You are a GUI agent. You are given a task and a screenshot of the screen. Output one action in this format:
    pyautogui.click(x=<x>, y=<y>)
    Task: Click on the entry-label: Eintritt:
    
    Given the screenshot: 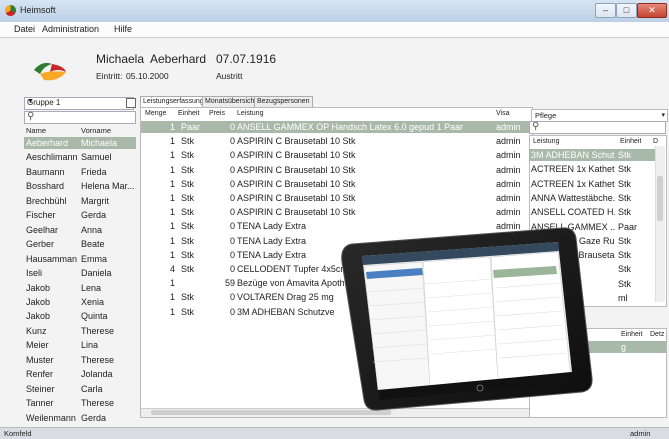 What is the action you would take?
    pyautogui.click(x=109, y=76)
    